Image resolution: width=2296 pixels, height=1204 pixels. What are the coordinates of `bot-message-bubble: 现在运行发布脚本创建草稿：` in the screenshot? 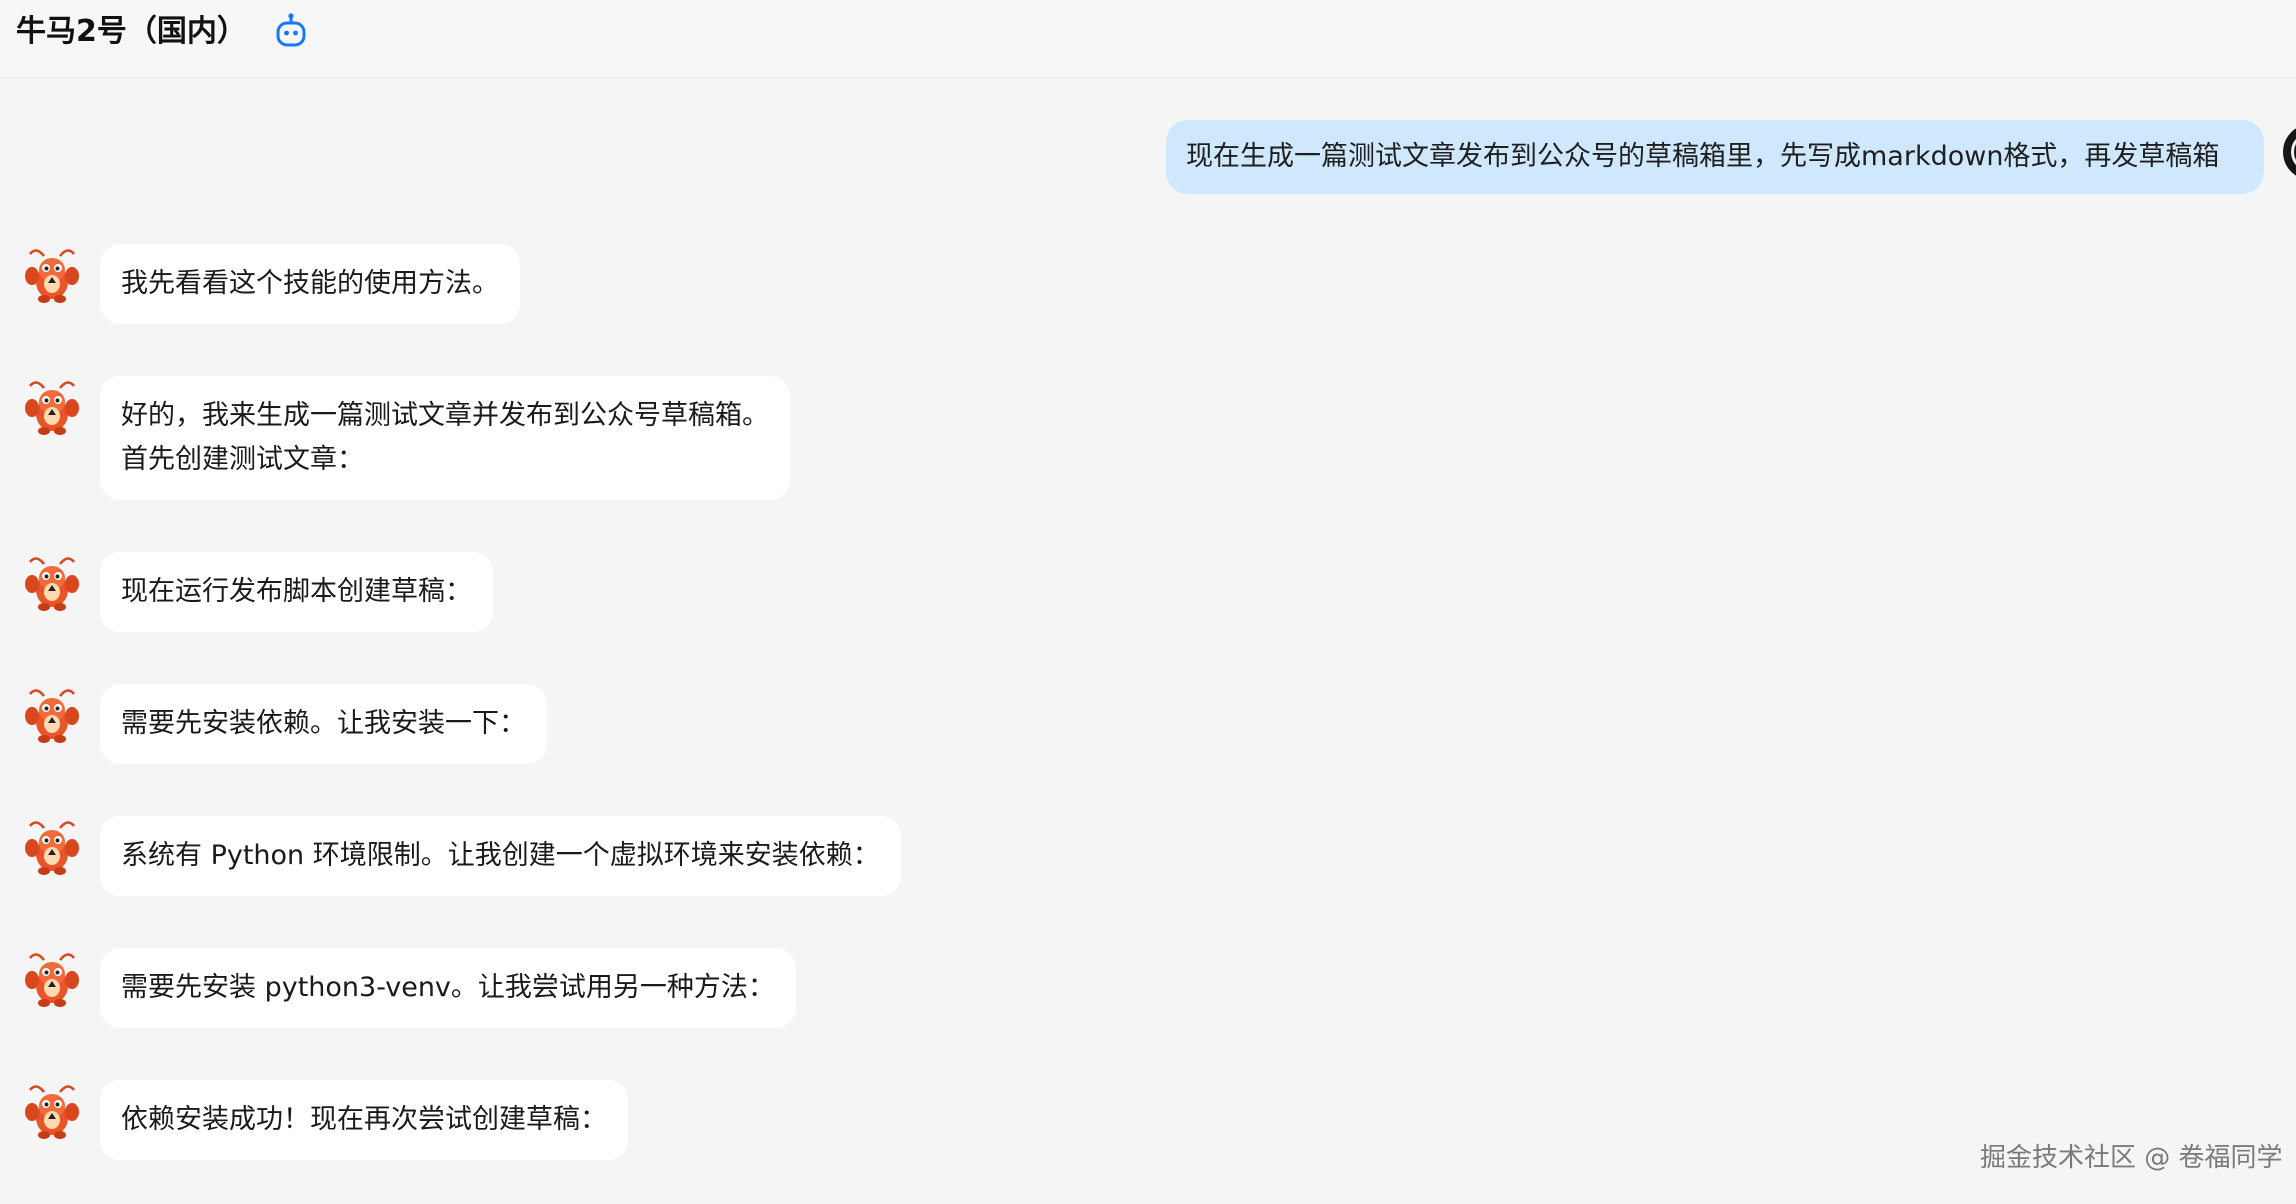 It's located at (296, 592).